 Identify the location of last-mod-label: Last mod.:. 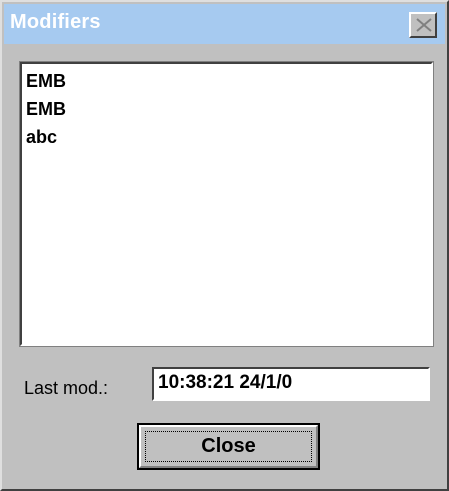
(66, 388).